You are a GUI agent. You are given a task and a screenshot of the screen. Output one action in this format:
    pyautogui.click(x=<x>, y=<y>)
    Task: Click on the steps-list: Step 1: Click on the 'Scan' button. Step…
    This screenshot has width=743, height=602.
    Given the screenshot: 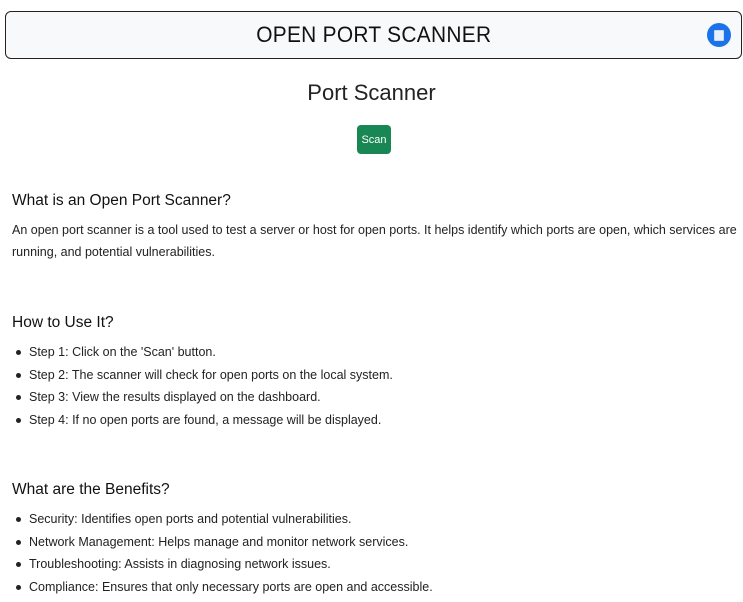 What is the action you would take?
    pyautogui.click(x=374, y=386)
    